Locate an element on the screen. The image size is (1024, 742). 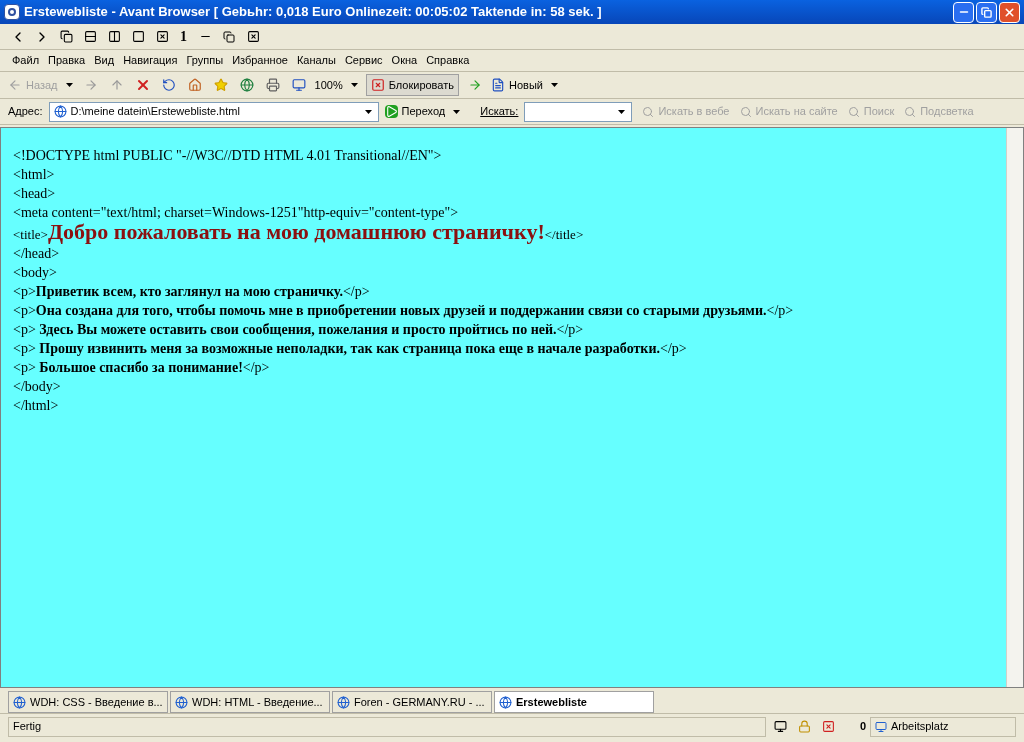
address-label: Адрес: is located at coordinates (25, 112).